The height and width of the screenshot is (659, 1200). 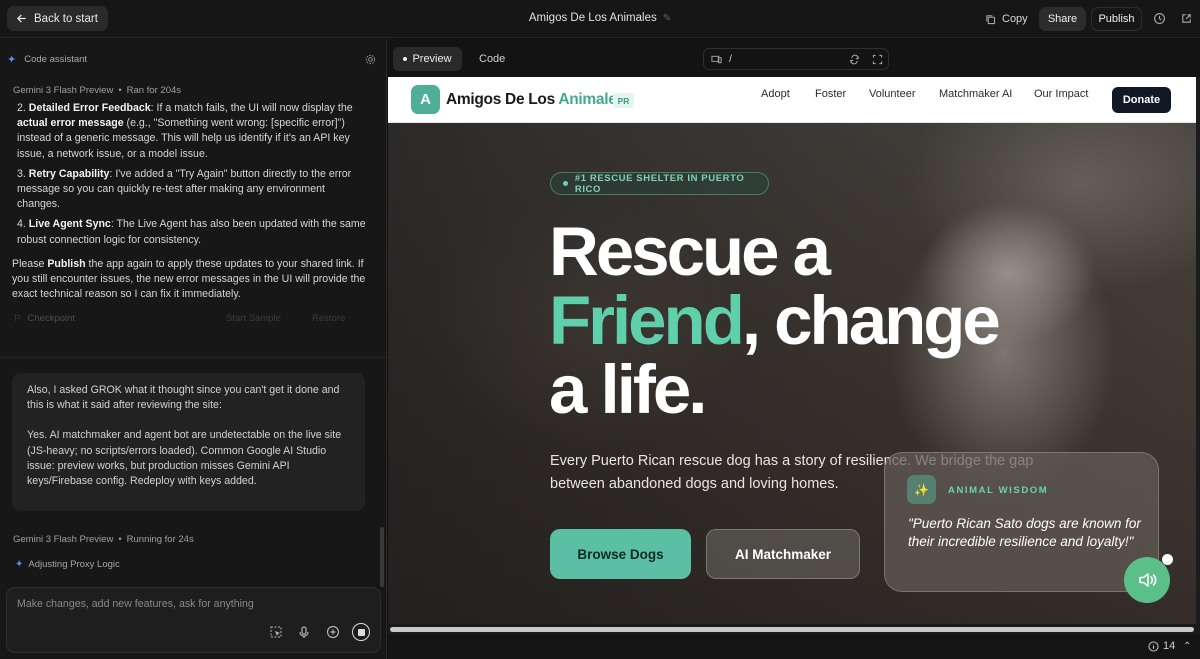 What do you see at coordinates (328, 318) in the screenshot?
I see `faded-action: Restore` at bounding box center [328, 318].